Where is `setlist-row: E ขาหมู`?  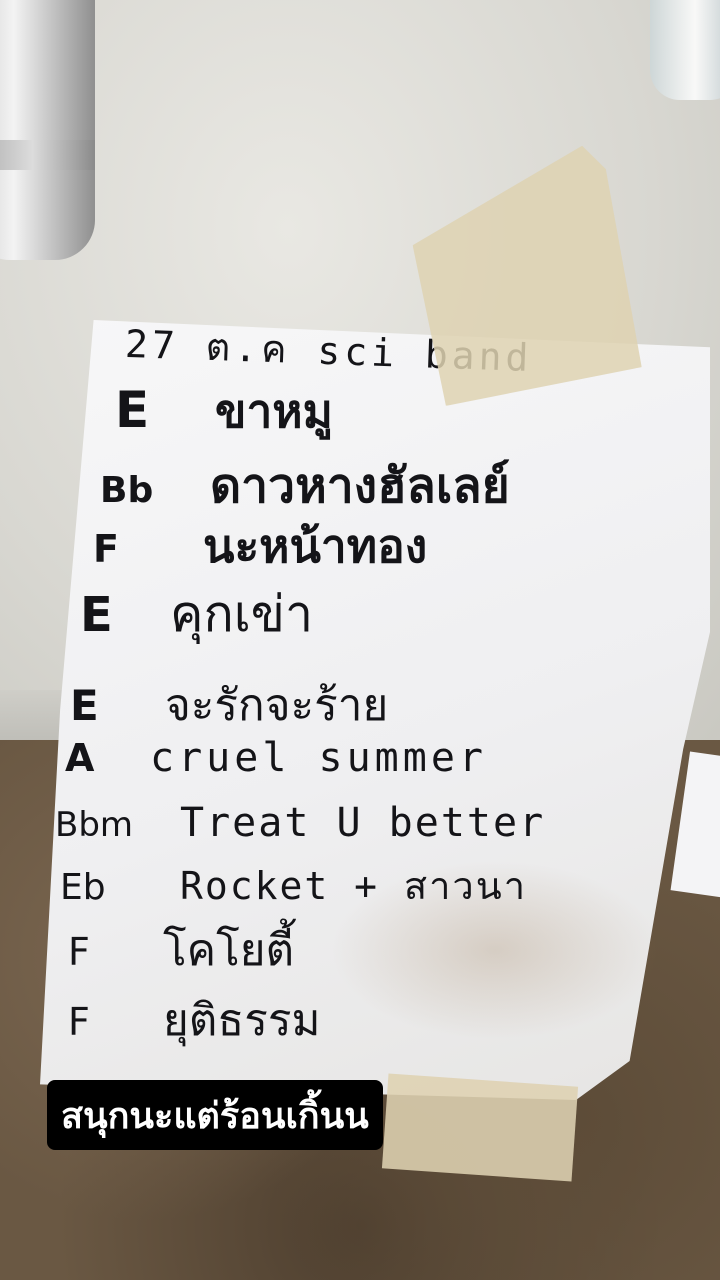
setlist-row: E ขาหมู is located at coordinates (224, 411).